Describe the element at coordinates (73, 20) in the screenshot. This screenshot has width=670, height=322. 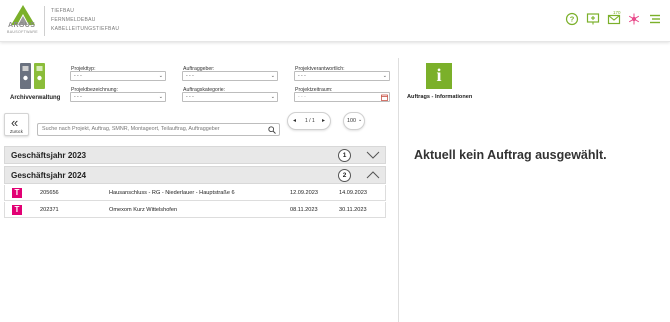
I see `company-line: FERNMELDEBAU` at that location.